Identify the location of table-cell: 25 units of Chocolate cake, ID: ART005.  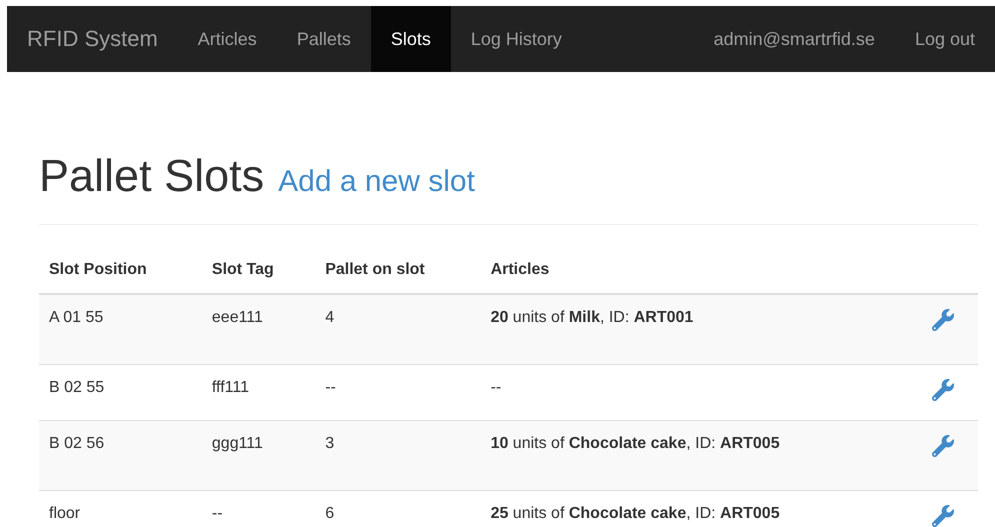
(694, 508).